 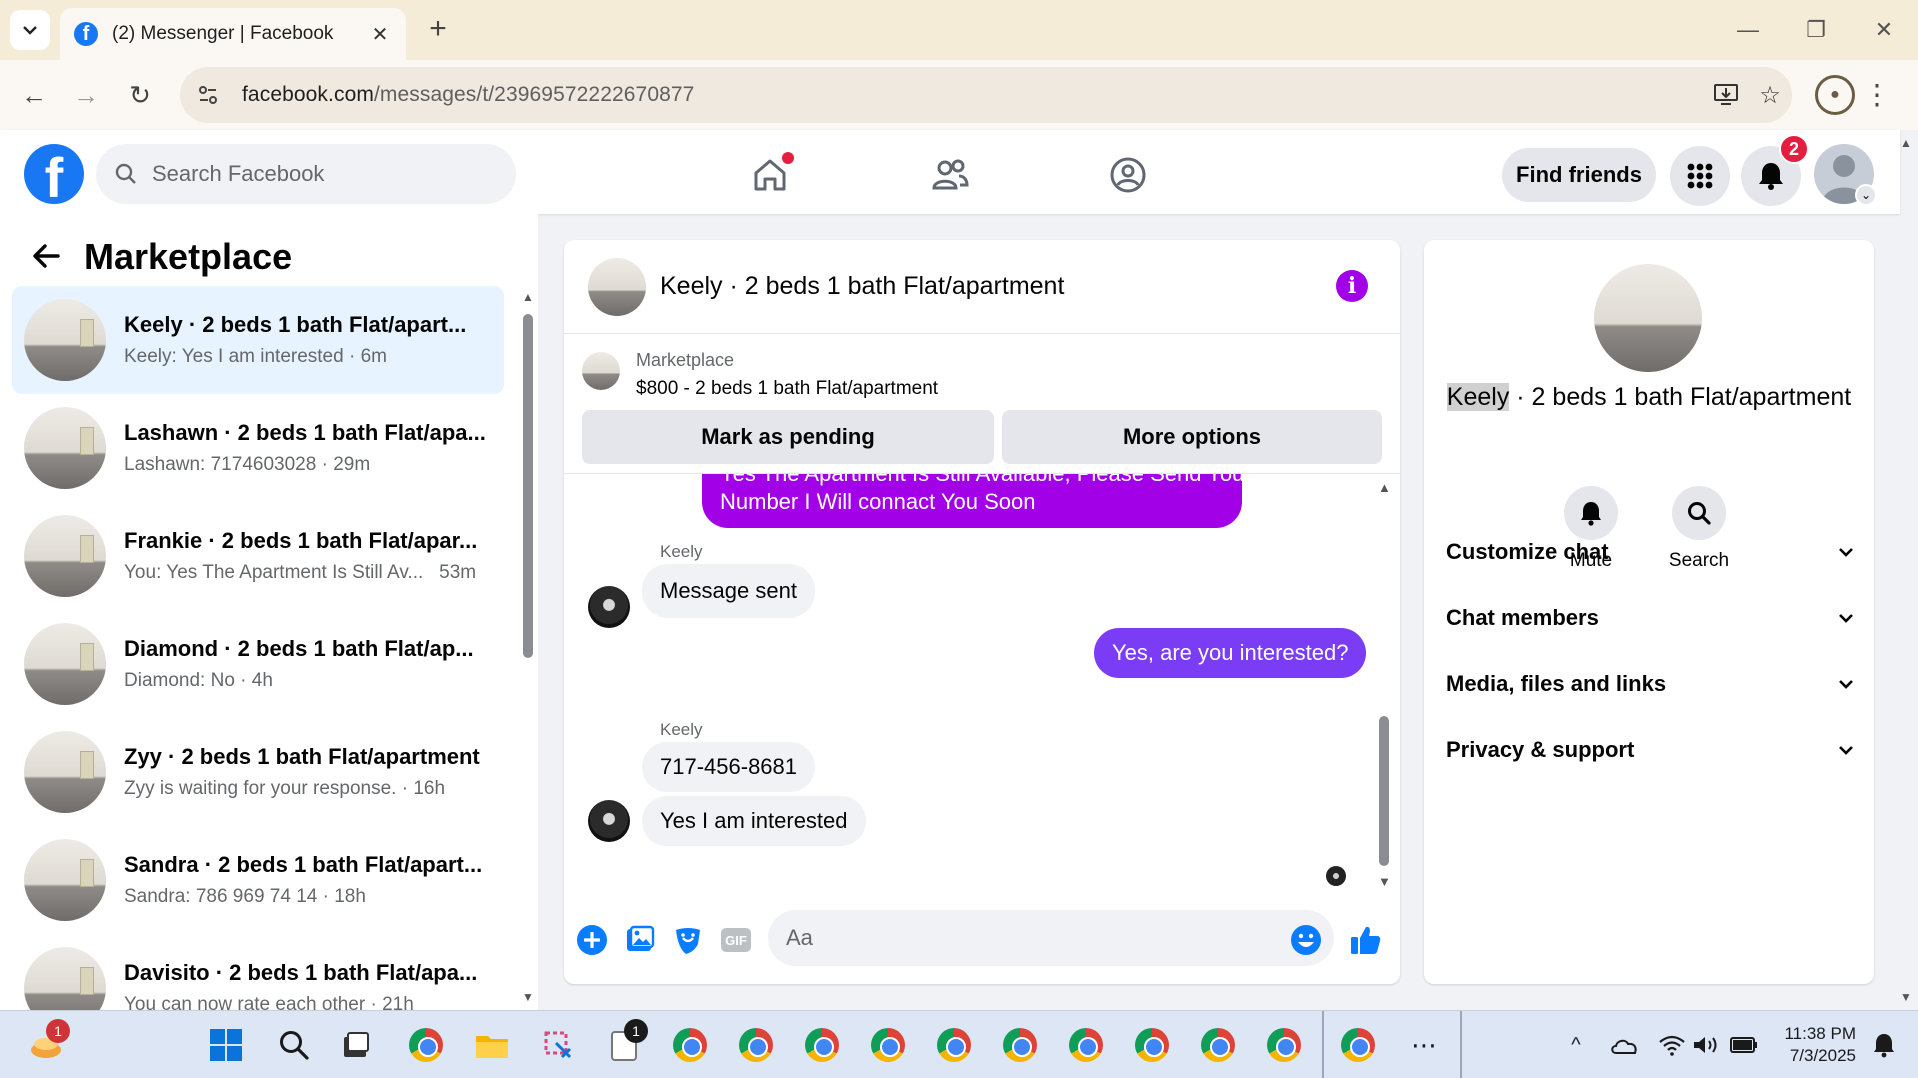 I want to click on site-info-icon, so click(x=208, y=95).